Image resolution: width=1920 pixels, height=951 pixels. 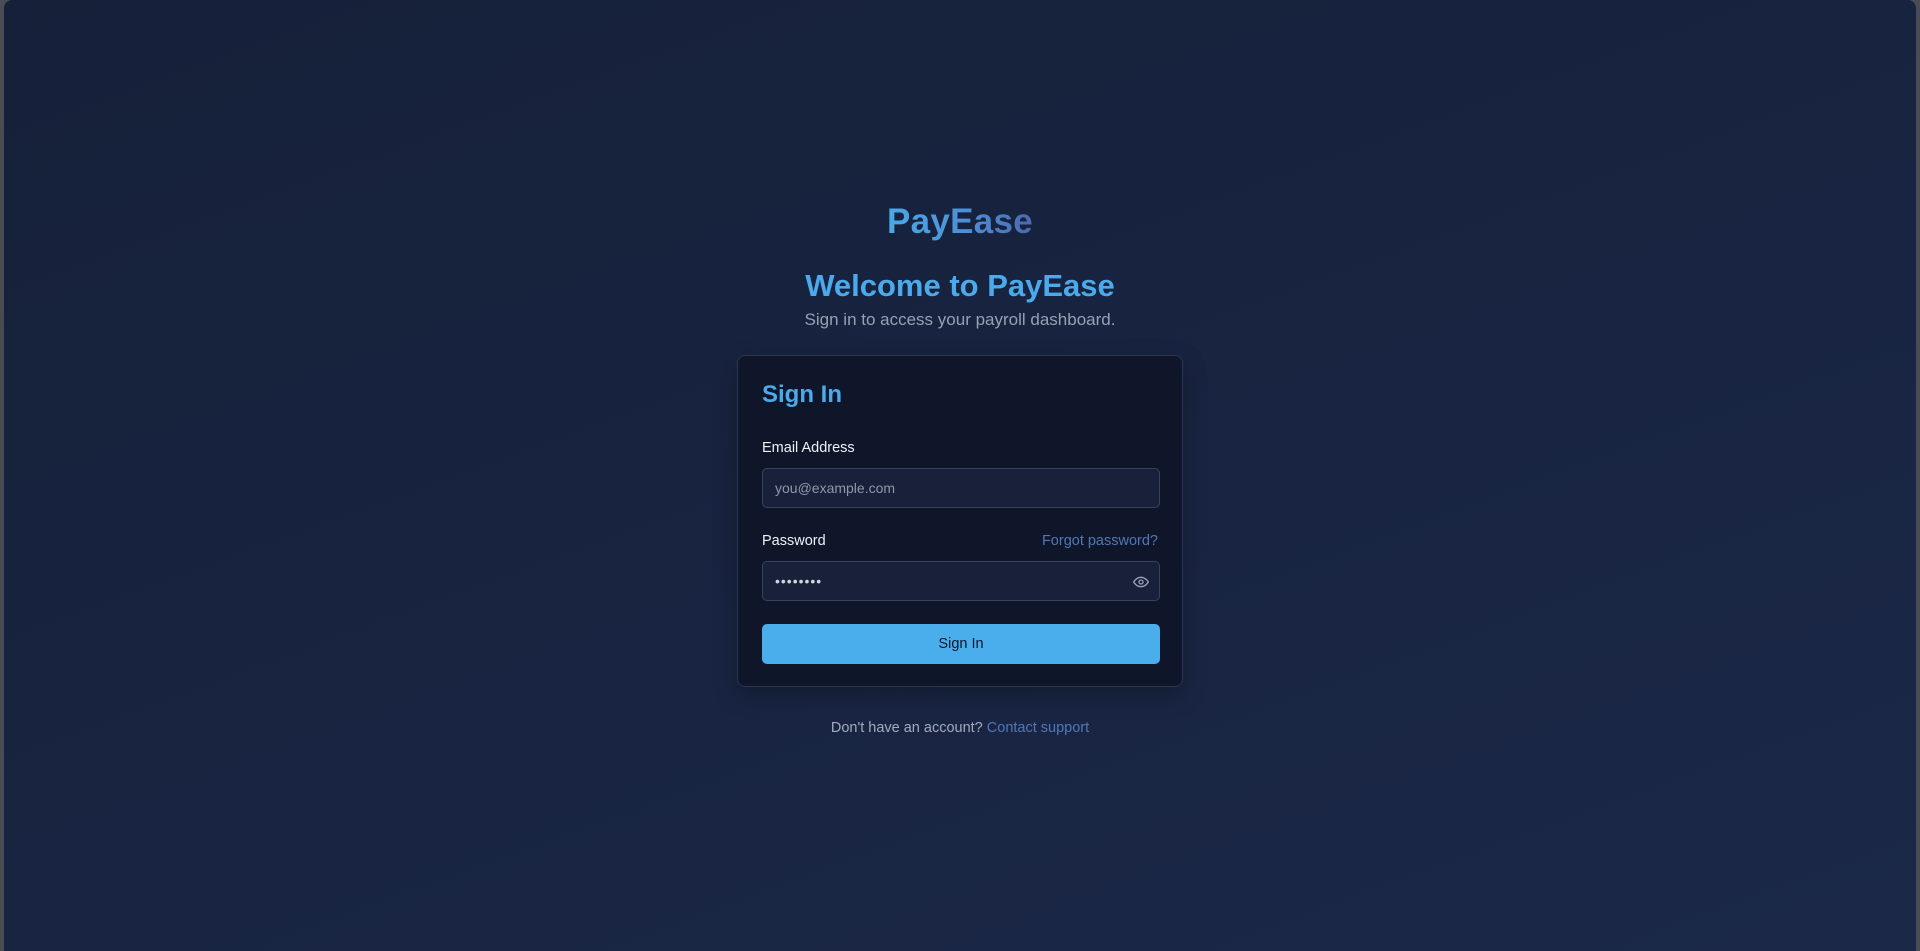 What do you see at coordinates (906, 728) in the screenshot?
I see `signup-prompt-text: Don't have an account?` at bounding box center [906, 728].